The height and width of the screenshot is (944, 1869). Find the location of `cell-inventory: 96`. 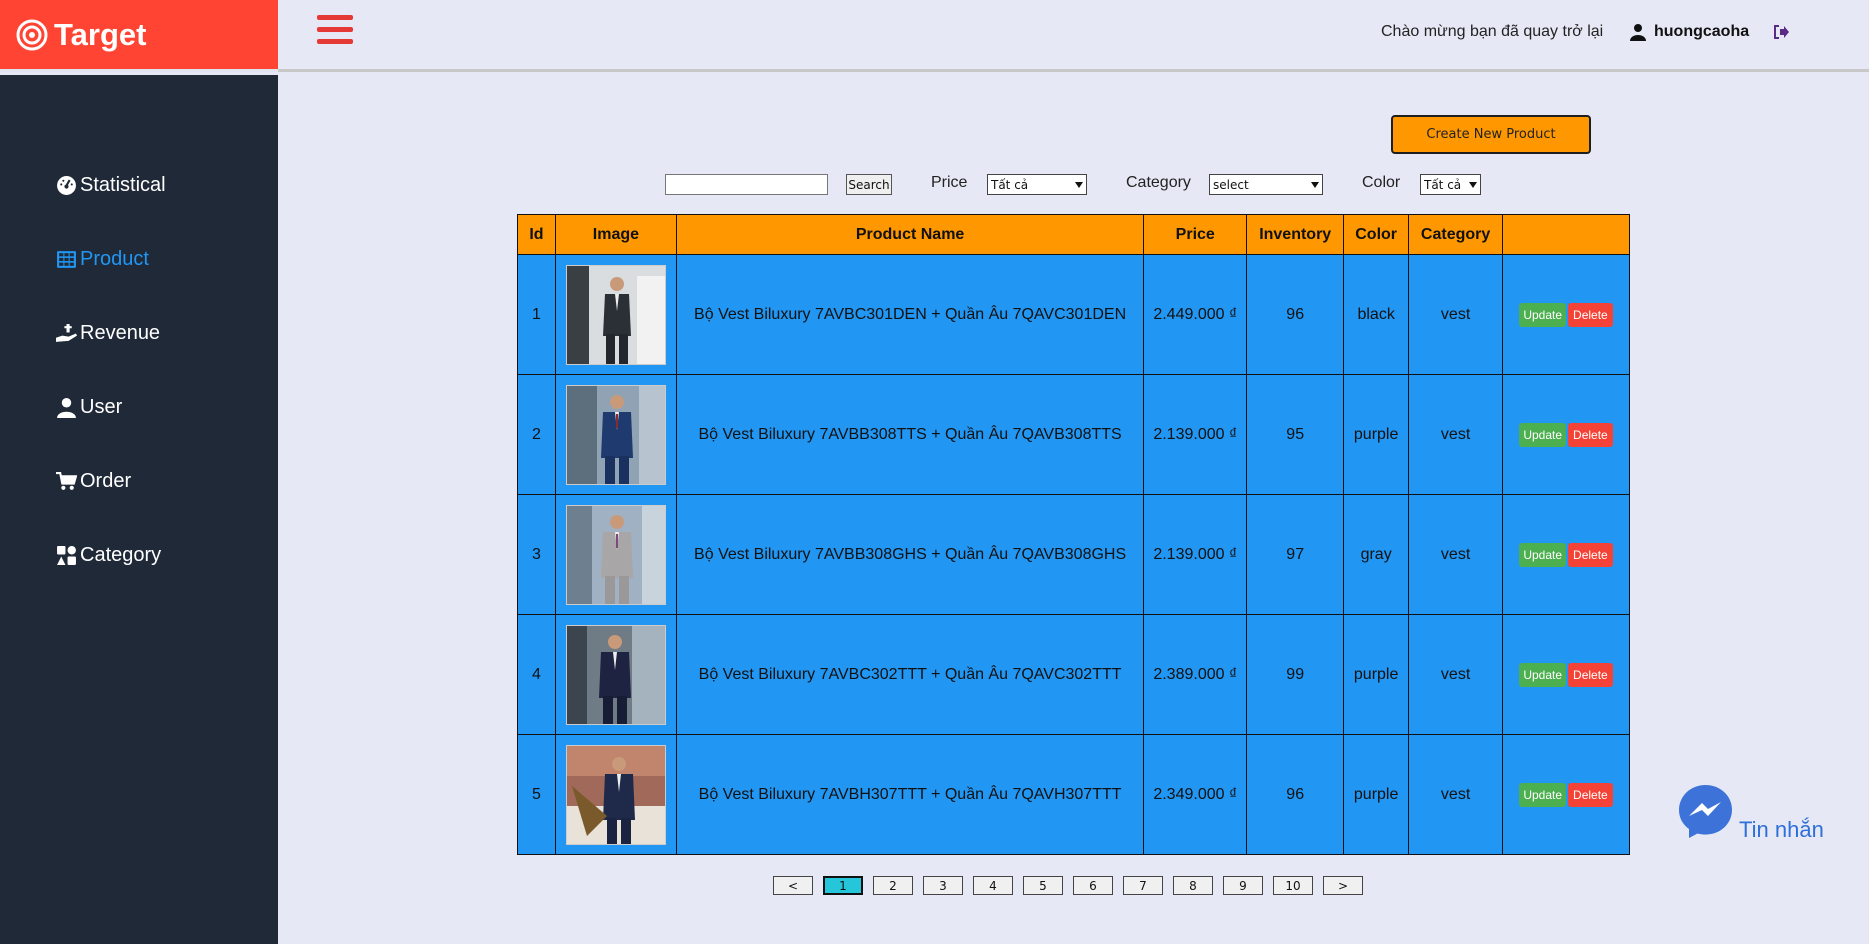

cell-inventory: 96 is located at coordinates (1295, 794).